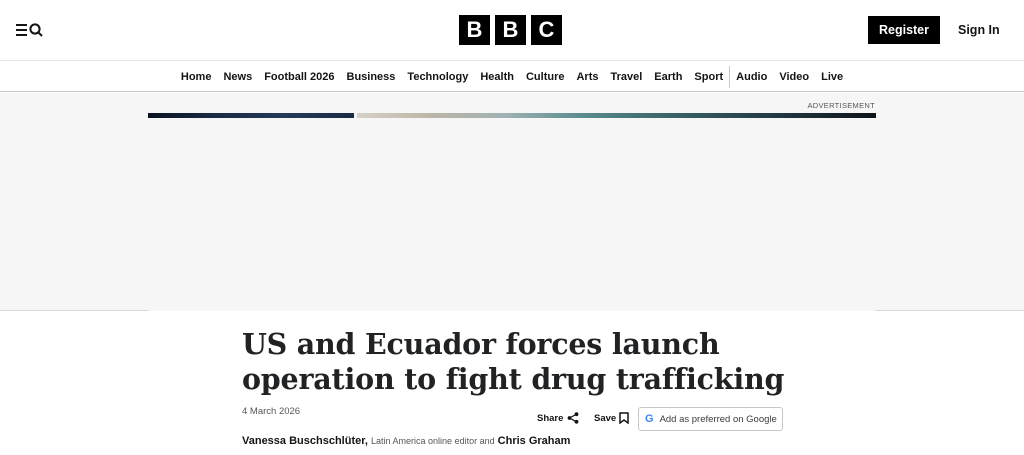  I want to click on sign-in-link: Sign In, so click(979, 30).